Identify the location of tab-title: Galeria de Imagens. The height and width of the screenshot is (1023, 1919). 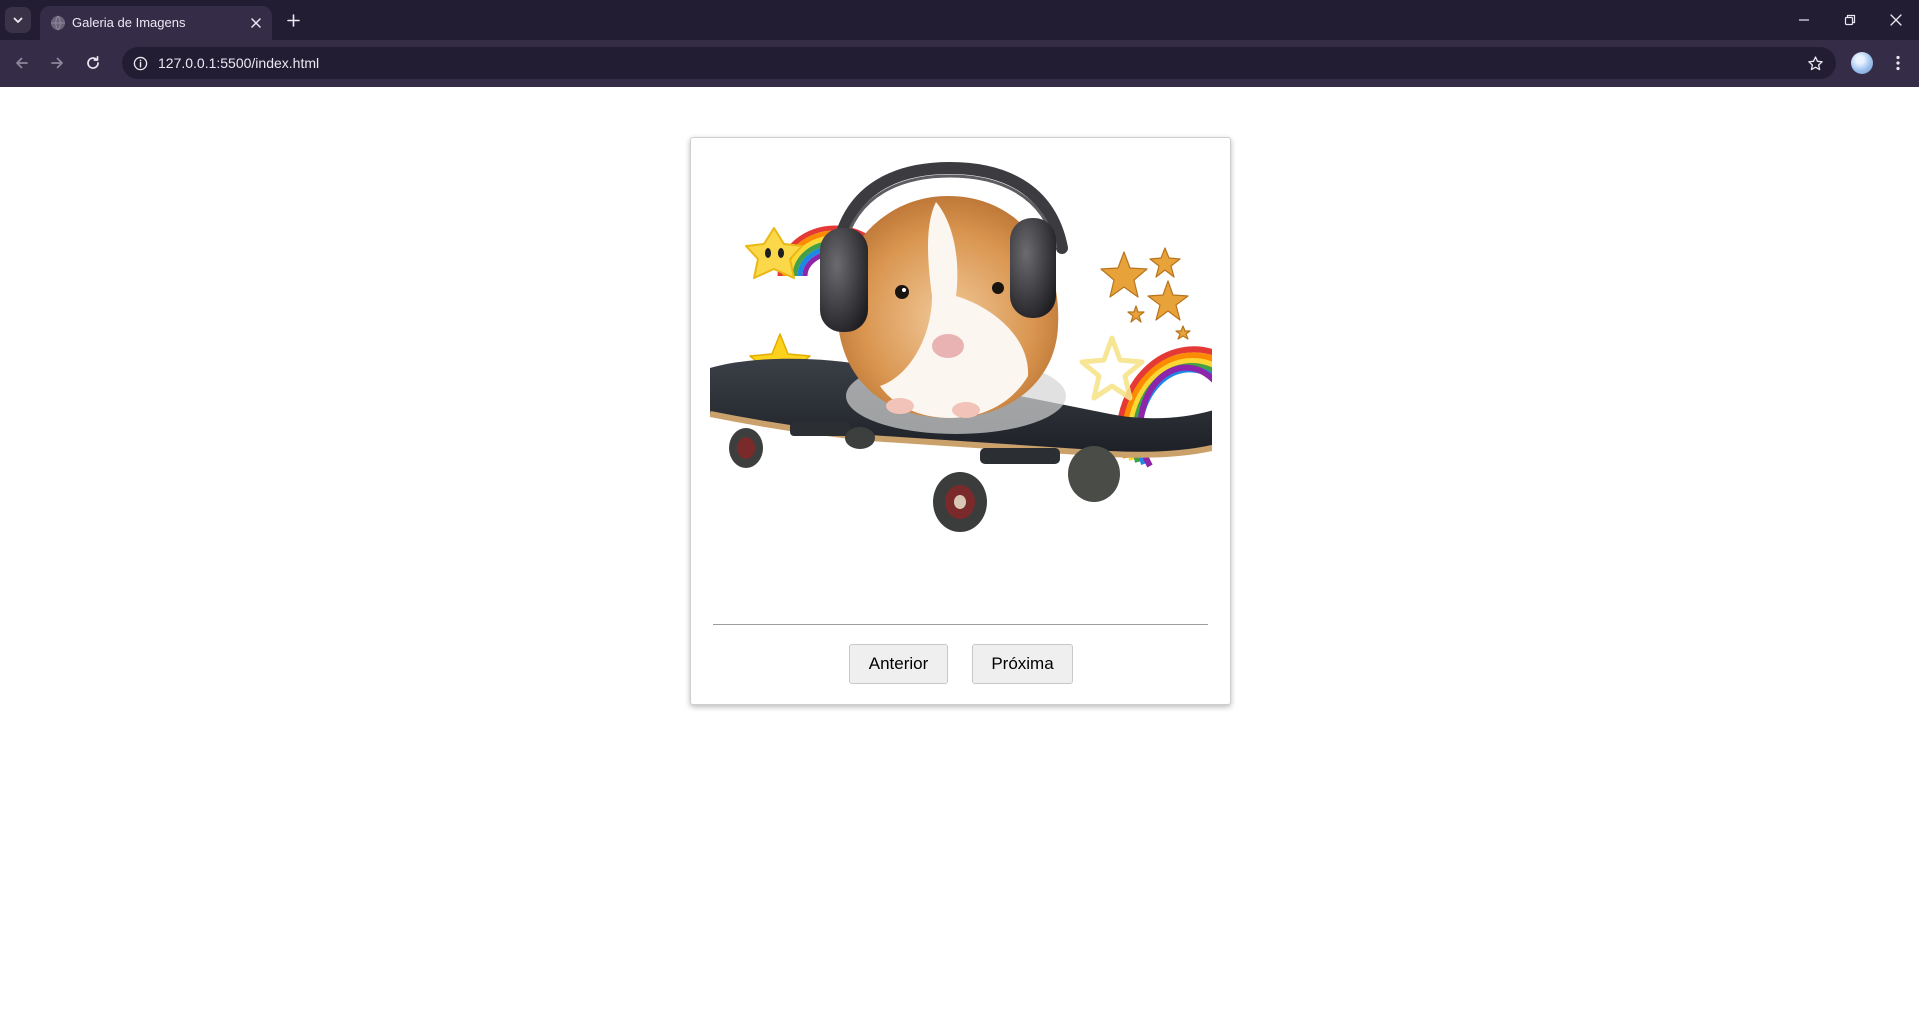
(129, 22).